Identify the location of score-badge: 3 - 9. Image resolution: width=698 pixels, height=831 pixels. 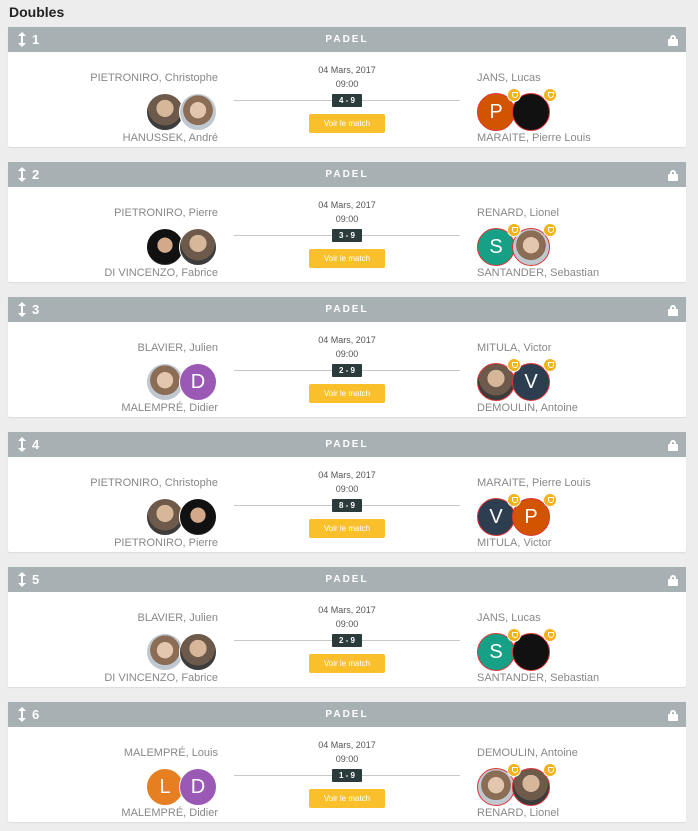
(347, 235).